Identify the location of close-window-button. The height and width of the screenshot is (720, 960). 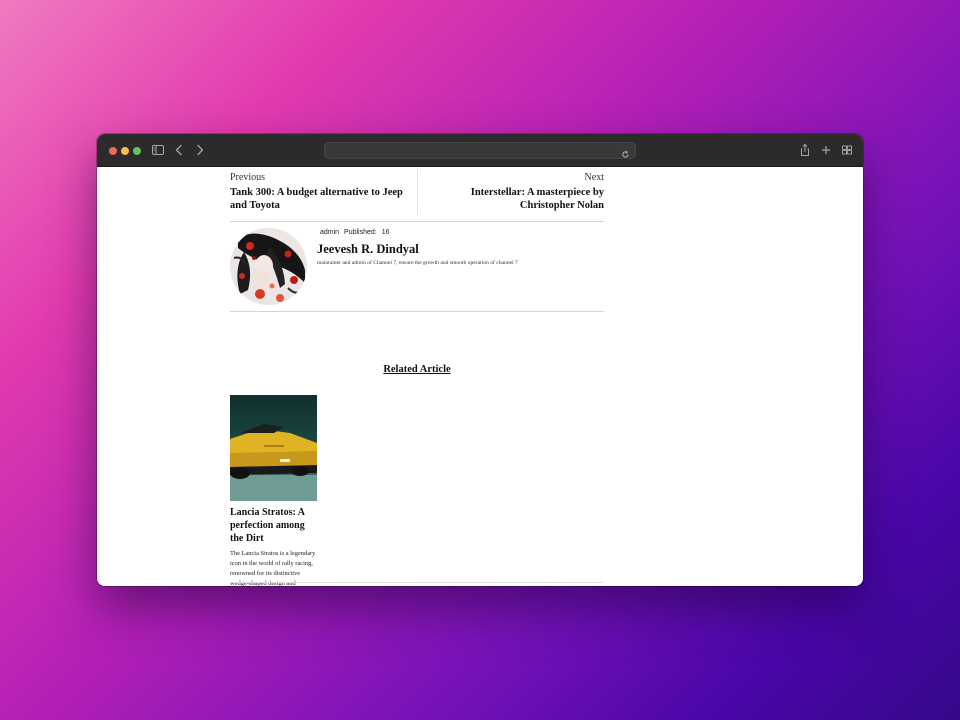
(113, 151).